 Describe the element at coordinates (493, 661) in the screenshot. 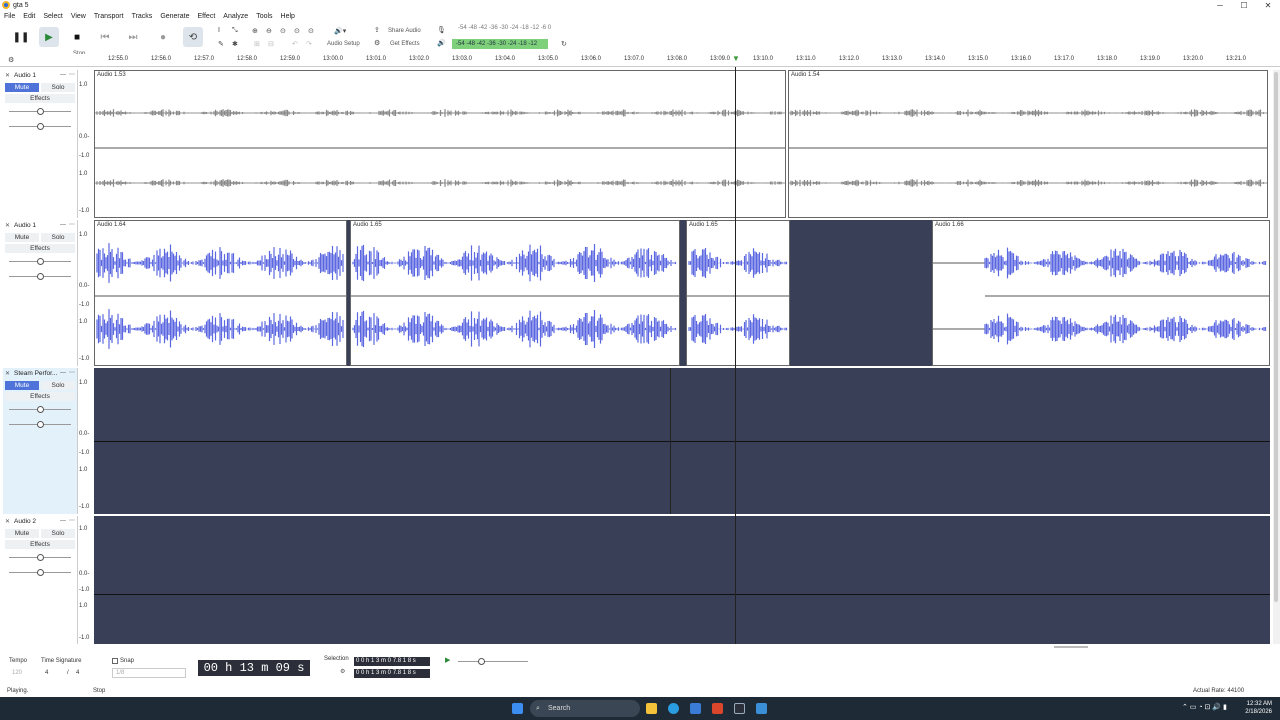

I see `play-speed-slider` at that location.